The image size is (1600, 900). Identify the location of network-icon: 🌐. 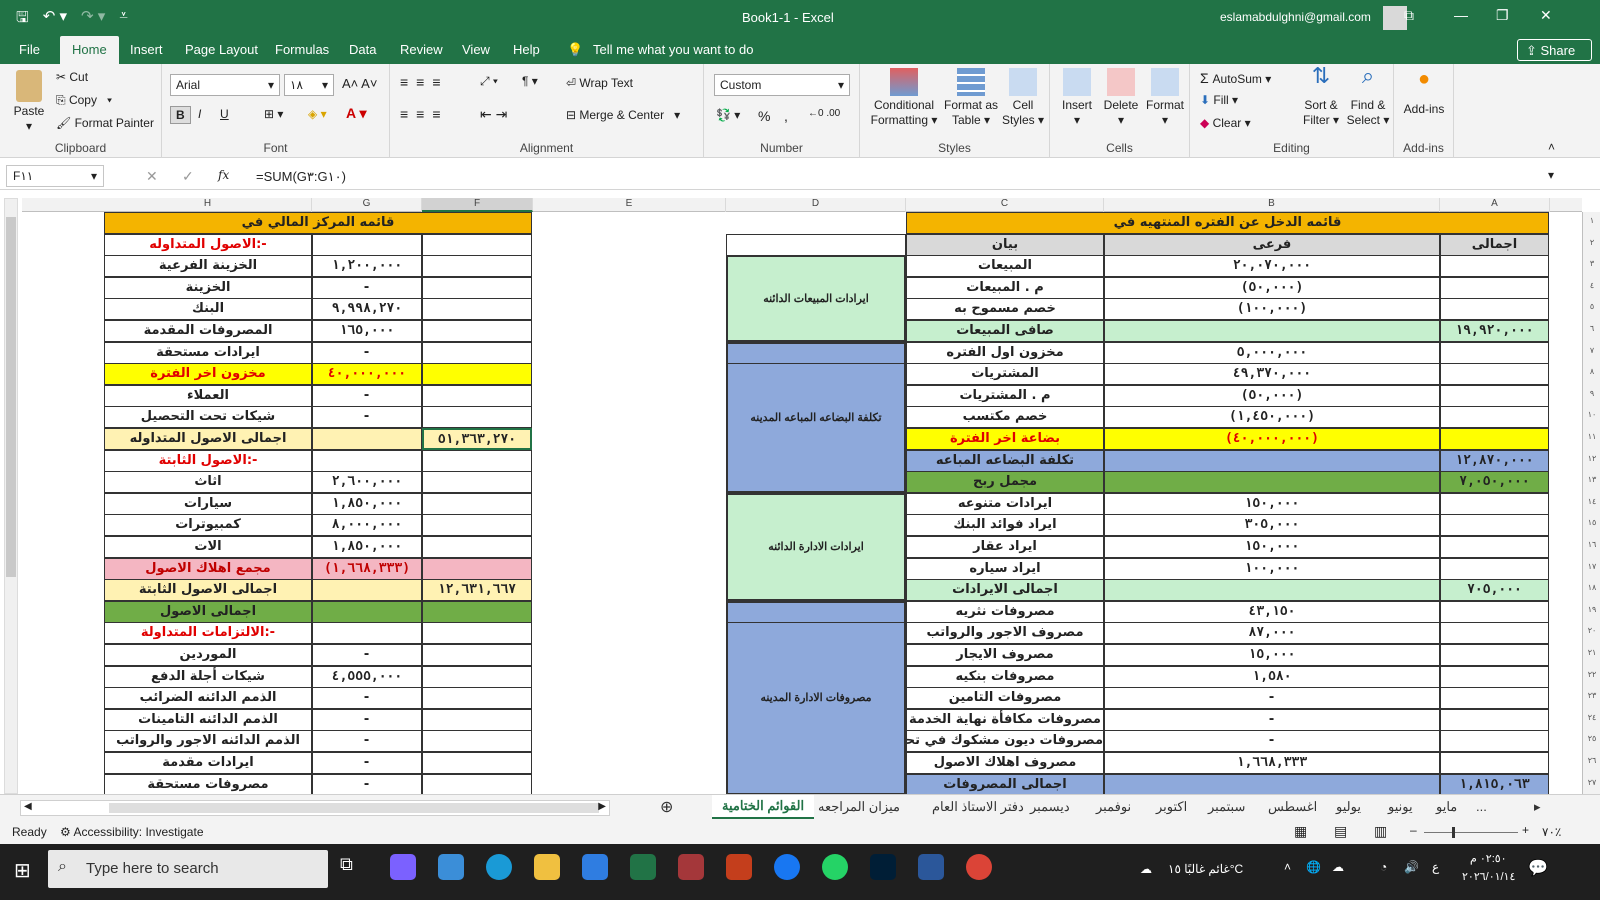
(1313, 867).